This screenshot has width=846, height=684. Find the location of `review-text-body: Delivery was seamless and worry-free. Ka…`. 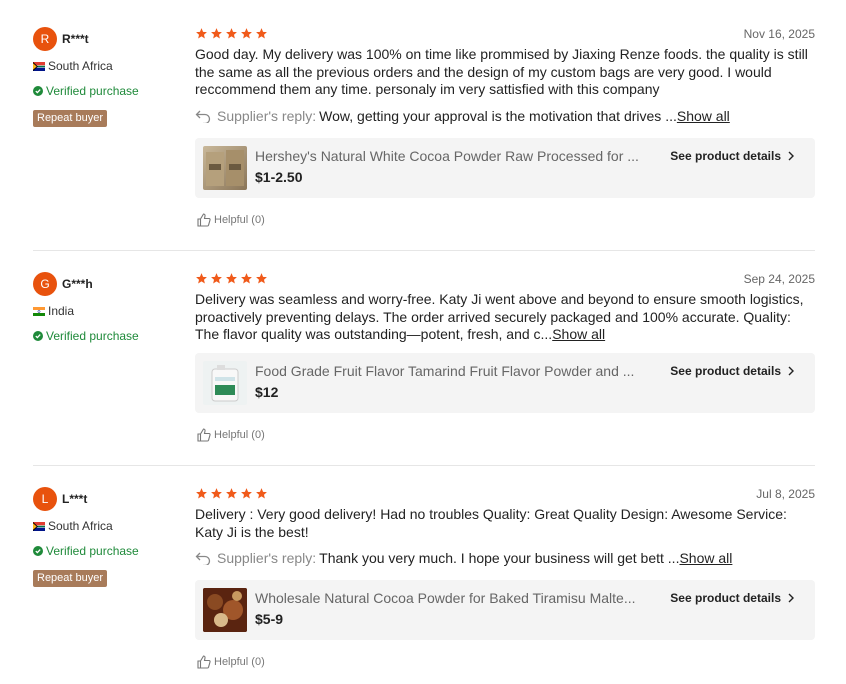

review-text-body: Delivery was seamless and worry-free. Ka… is located at coordinates (499, 316).